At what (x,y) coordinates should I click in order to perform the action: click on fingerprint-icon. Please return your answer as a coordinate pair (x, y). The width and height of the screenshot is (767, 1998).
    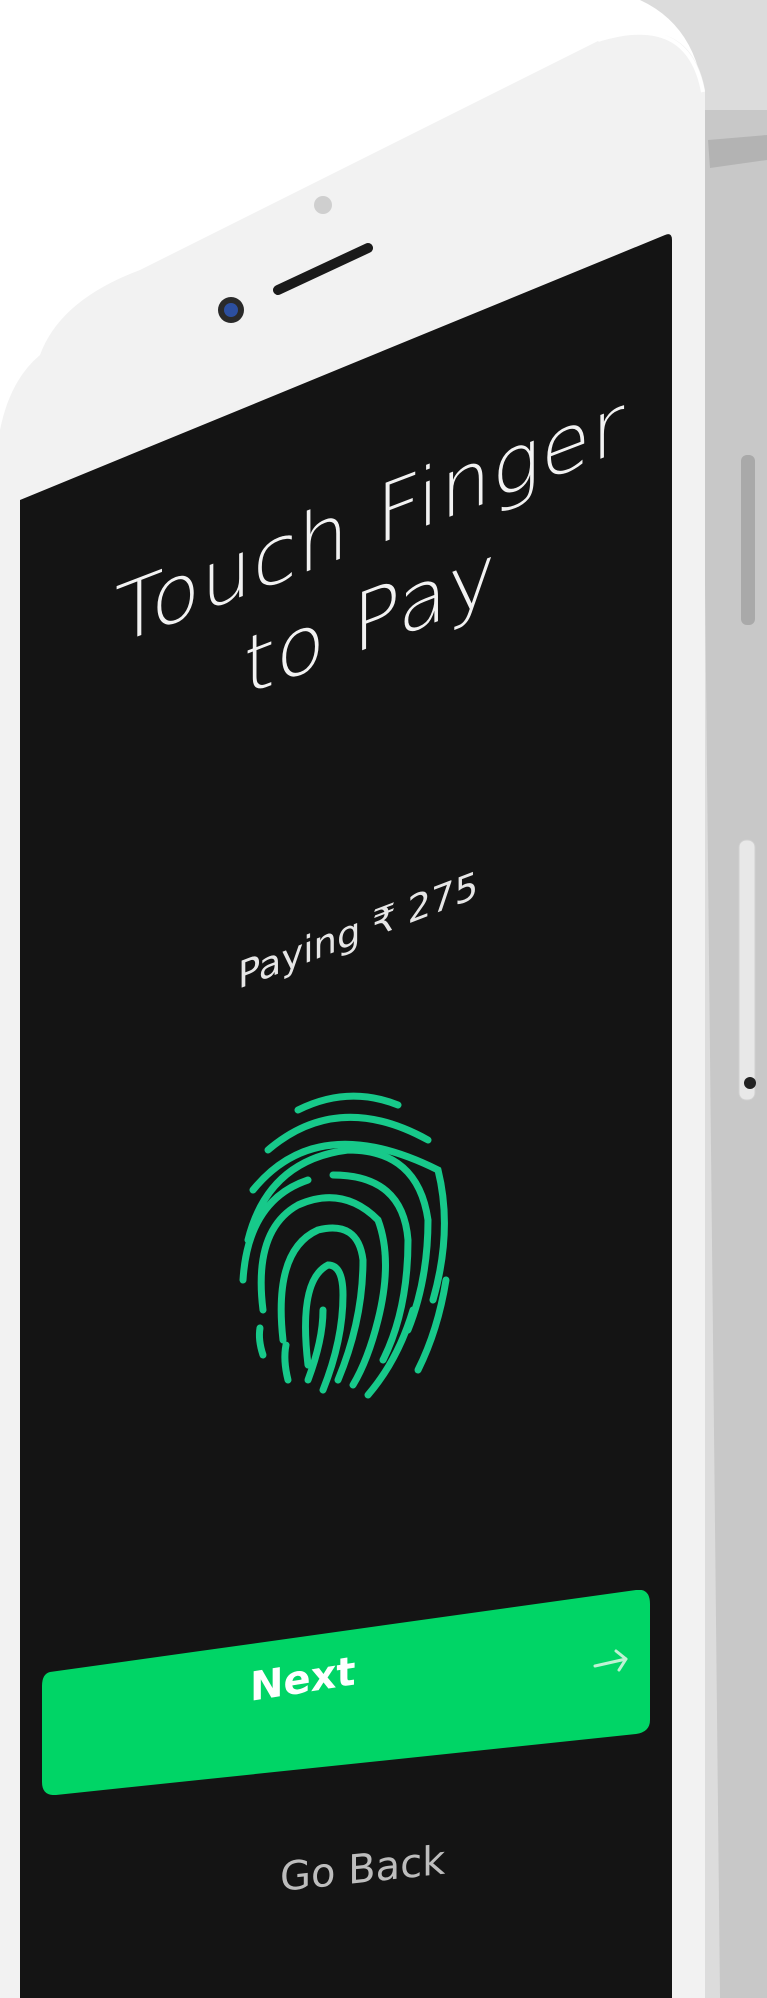
    Looking at the image, I should click on (348, 1245).